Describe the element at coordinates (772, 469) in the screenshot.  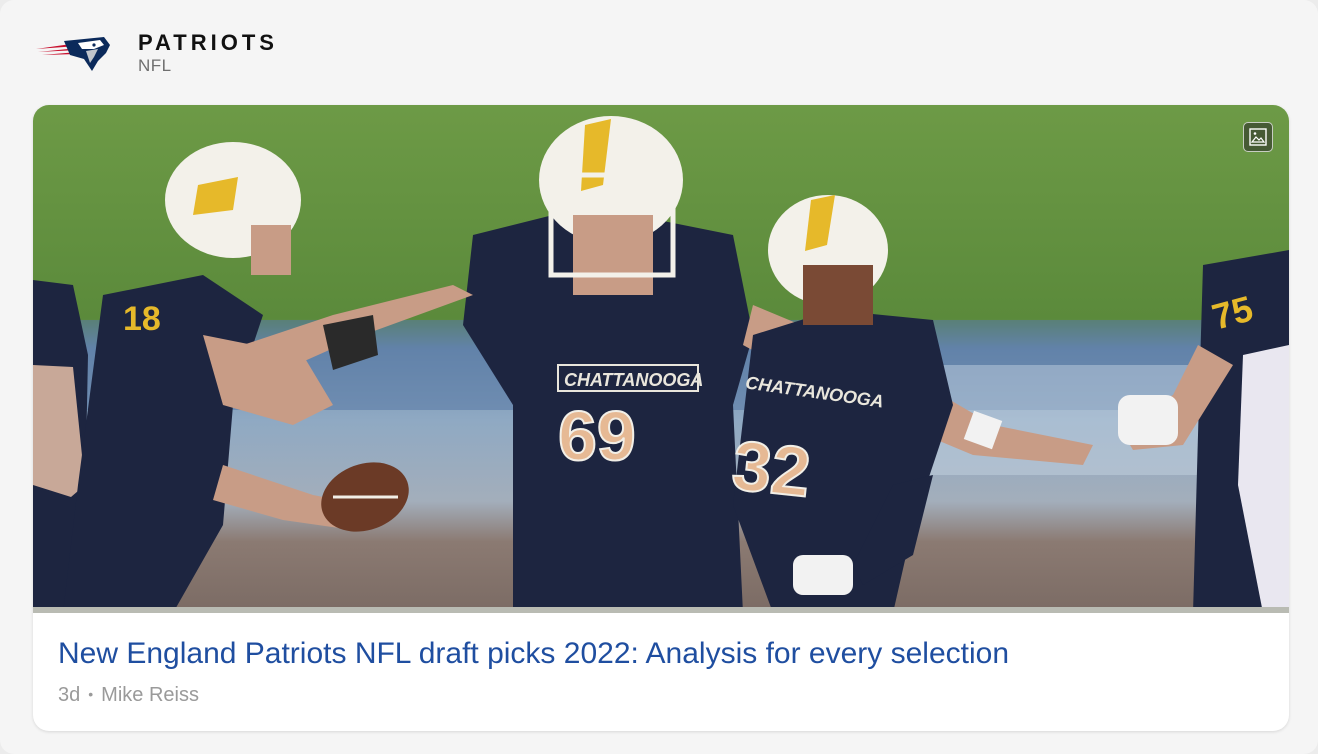
I see `svg-text: 32` at that location.